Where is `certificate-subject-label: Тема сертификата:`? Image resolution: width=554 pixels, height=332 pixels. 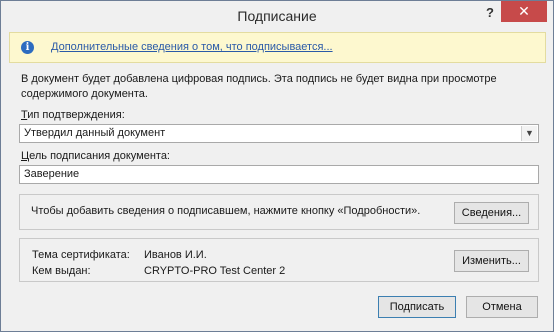
certificate-subject-label: Тема сертификата: is located at coordinates (81, 255).